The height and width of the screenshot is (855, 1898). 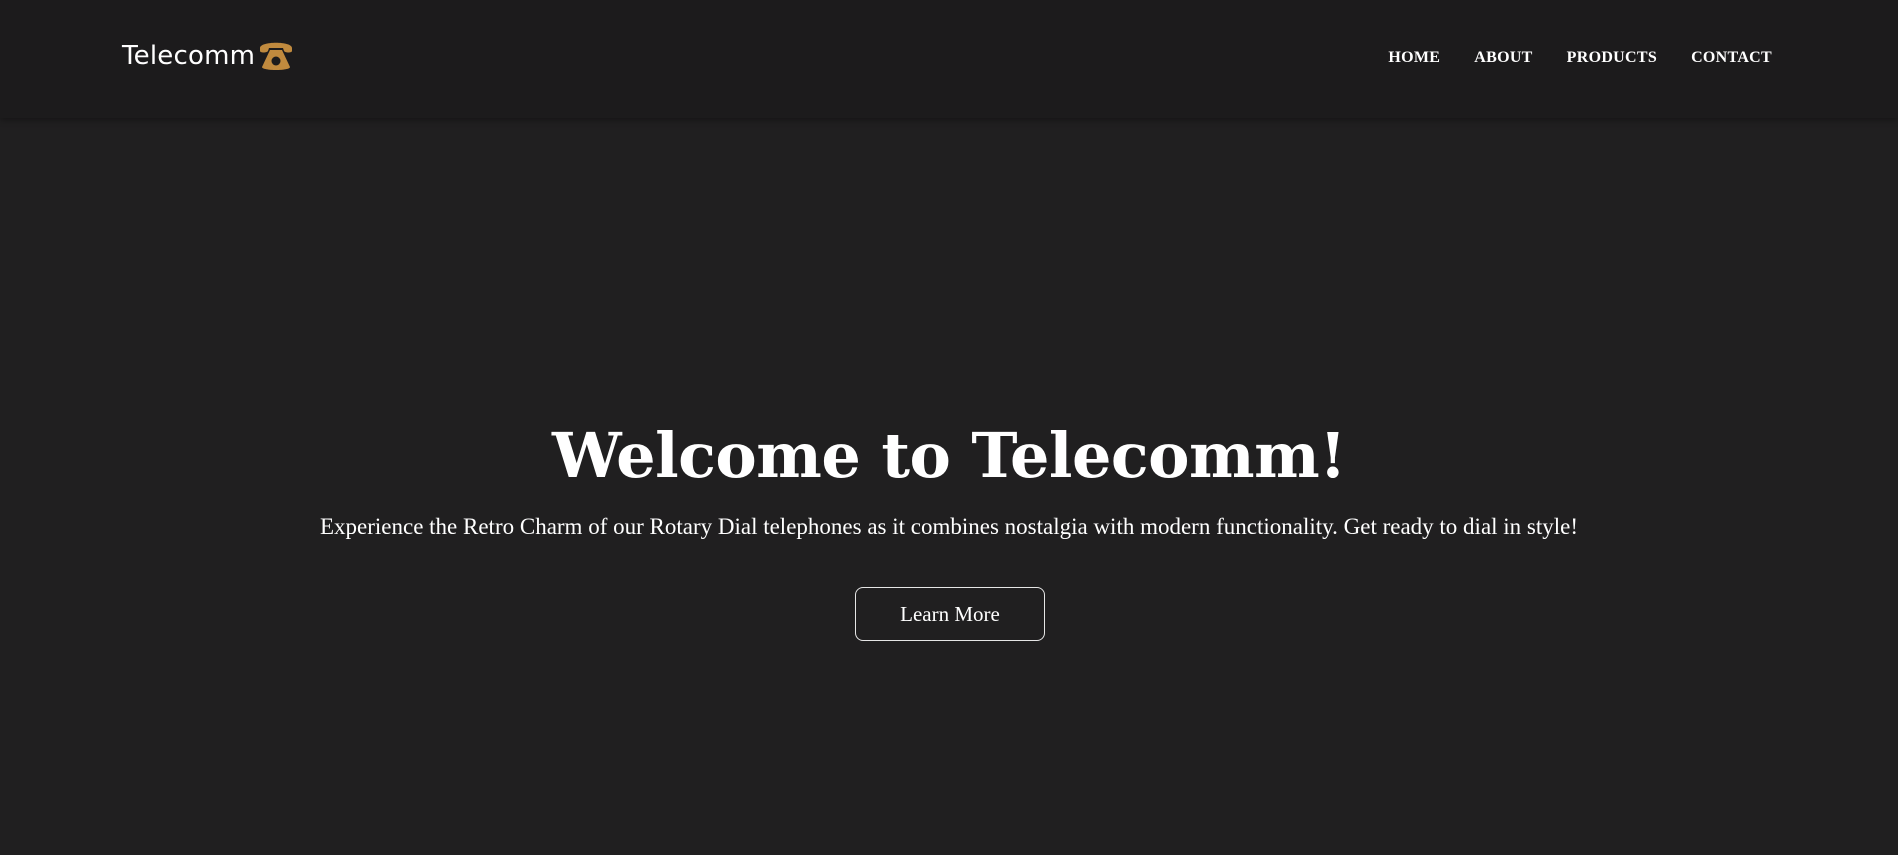 What do you see at coordinates (949, 455) in the screenshot?
I see `hero-title: Welcome to Telecomm!` at bounding box center [949, 455].